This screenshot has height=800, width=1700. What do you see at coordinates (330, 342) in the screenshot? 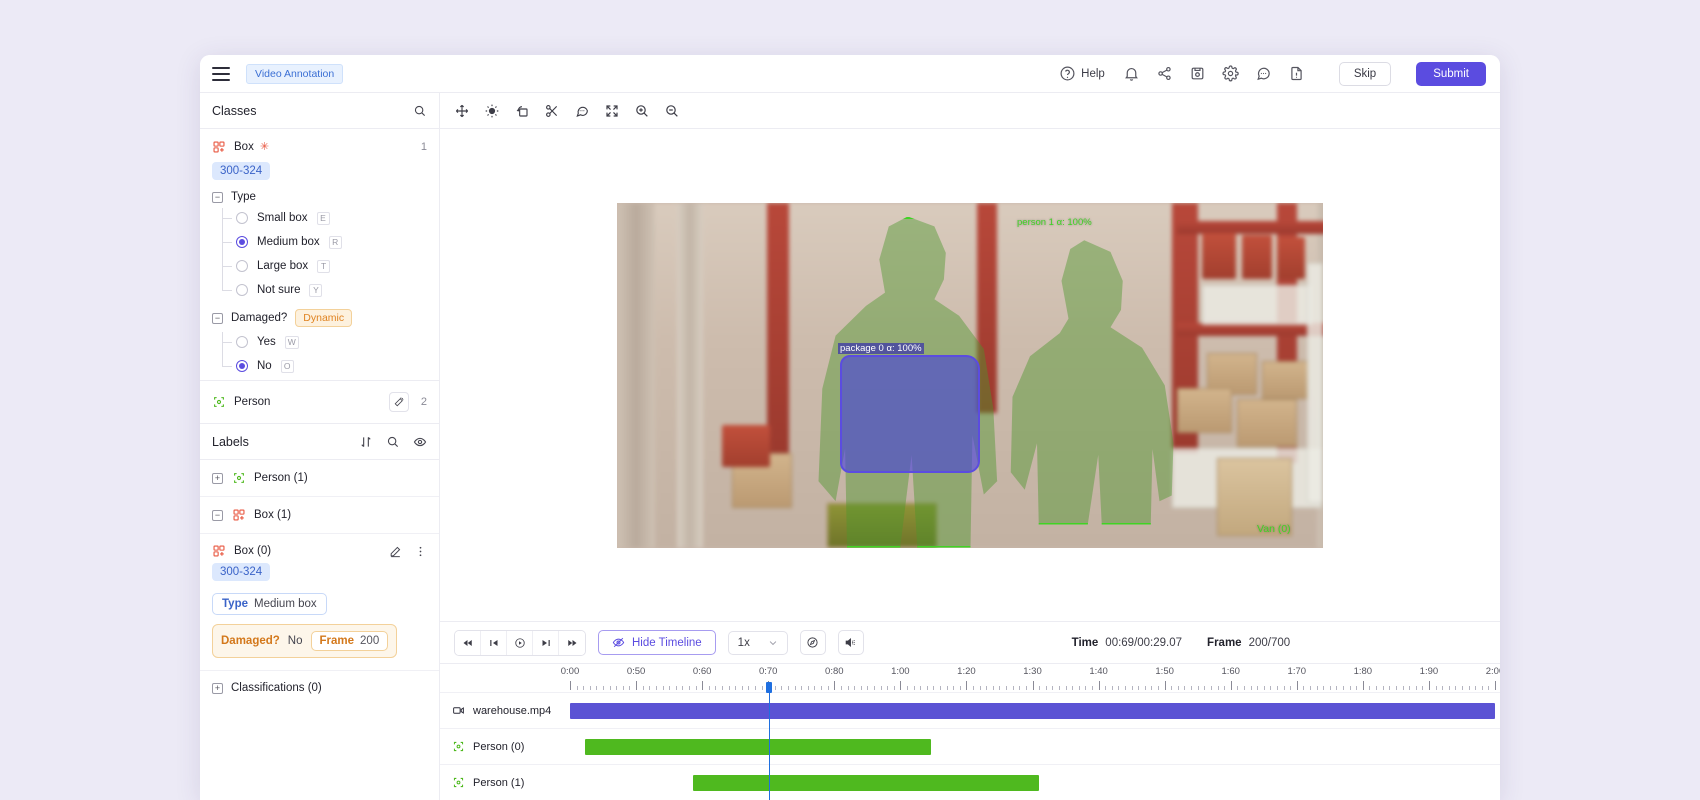
I see `radio-option-yes: Yes W` at bounding box center [330, 342].